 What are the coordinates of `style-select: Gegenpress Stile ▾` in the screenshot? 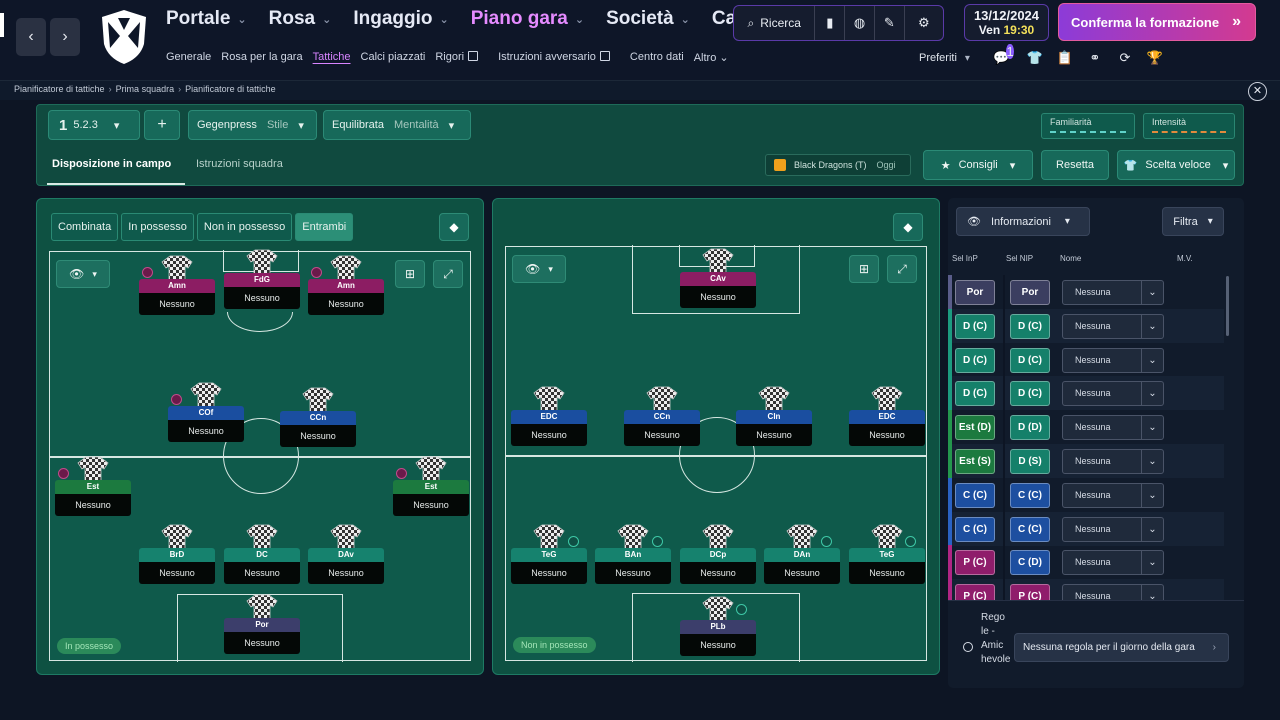 It's located at (252, 125).